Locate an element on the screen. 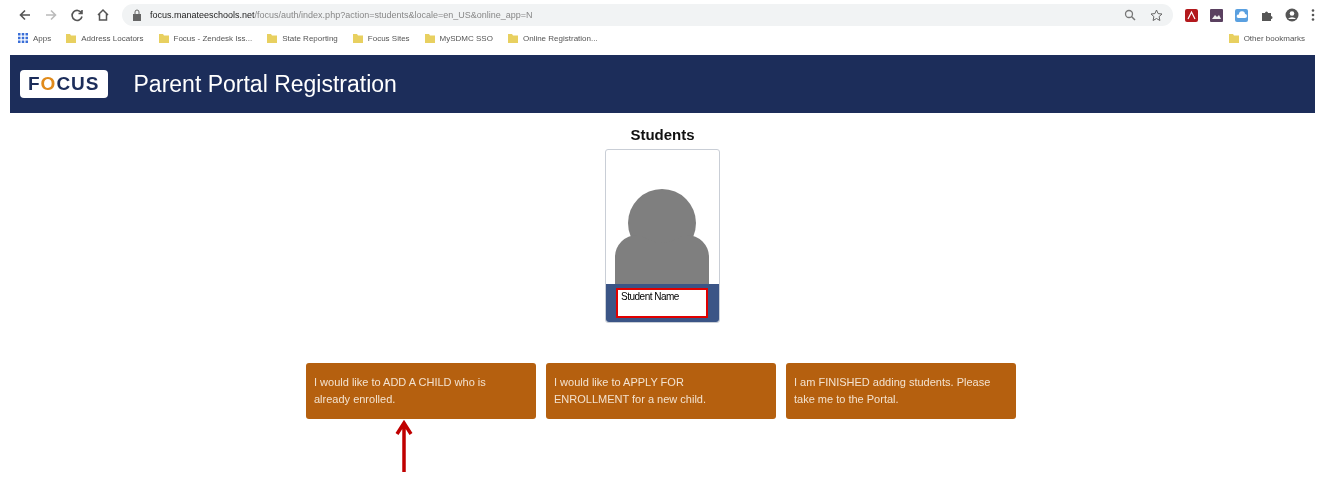 Image resolution: width=1325 pixels, height=495 pixels. section-heading: Students is located at coordinates (662, 134).